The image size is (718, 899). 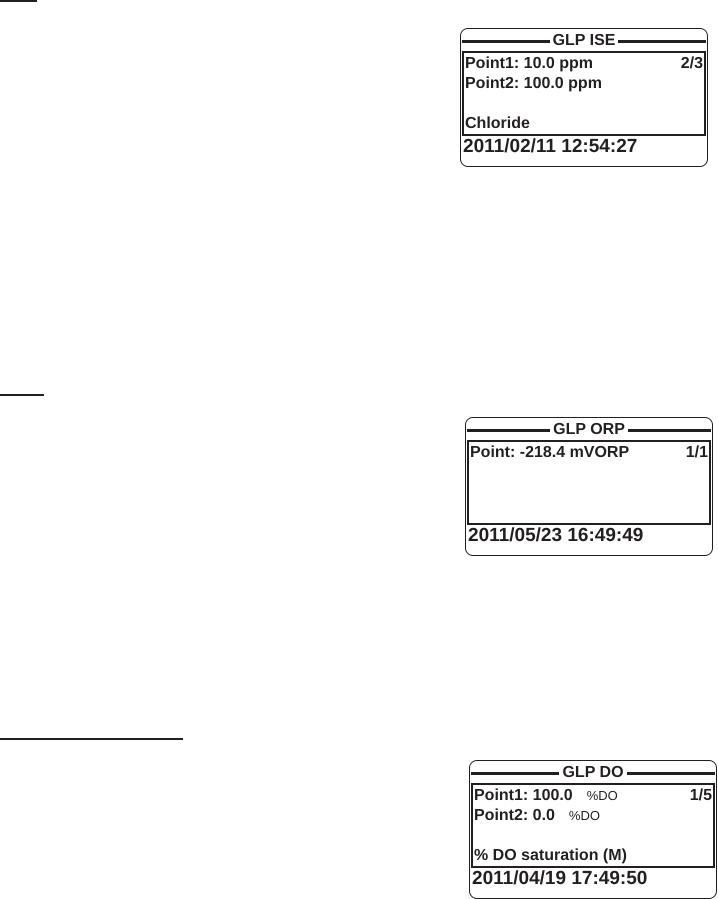 What do you see at coordinates (555, 536) in the screenshot?
I see `timestamp: 2011/05/23 16:49:49` at bounding box center [555, 536].